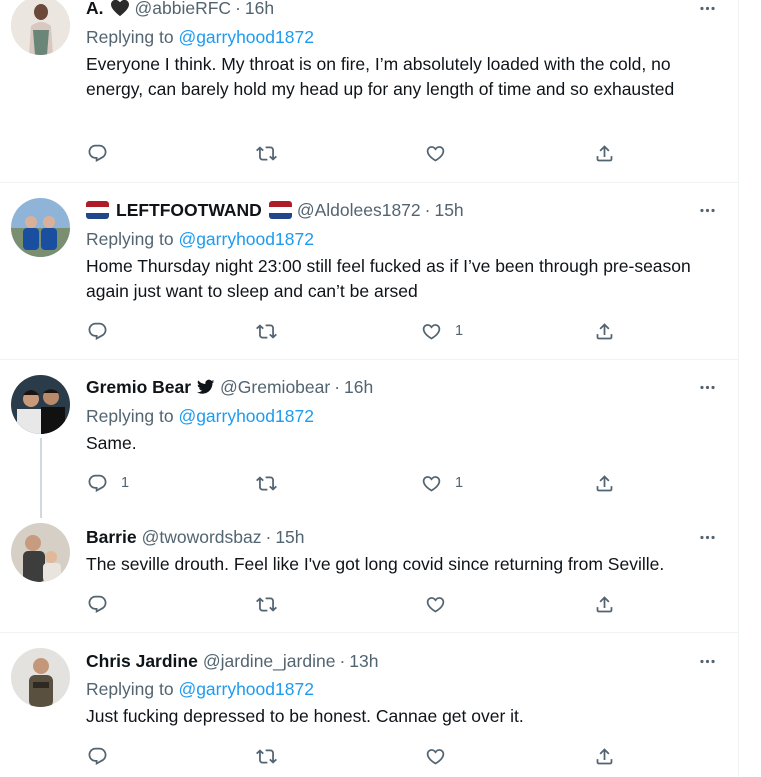 The width and height of the screenshot is (761, 777). What do you see at coordinates (202, 537) in the screenshot?
I see `handle: @twowordsbaz` at bounding box center [202, 537].